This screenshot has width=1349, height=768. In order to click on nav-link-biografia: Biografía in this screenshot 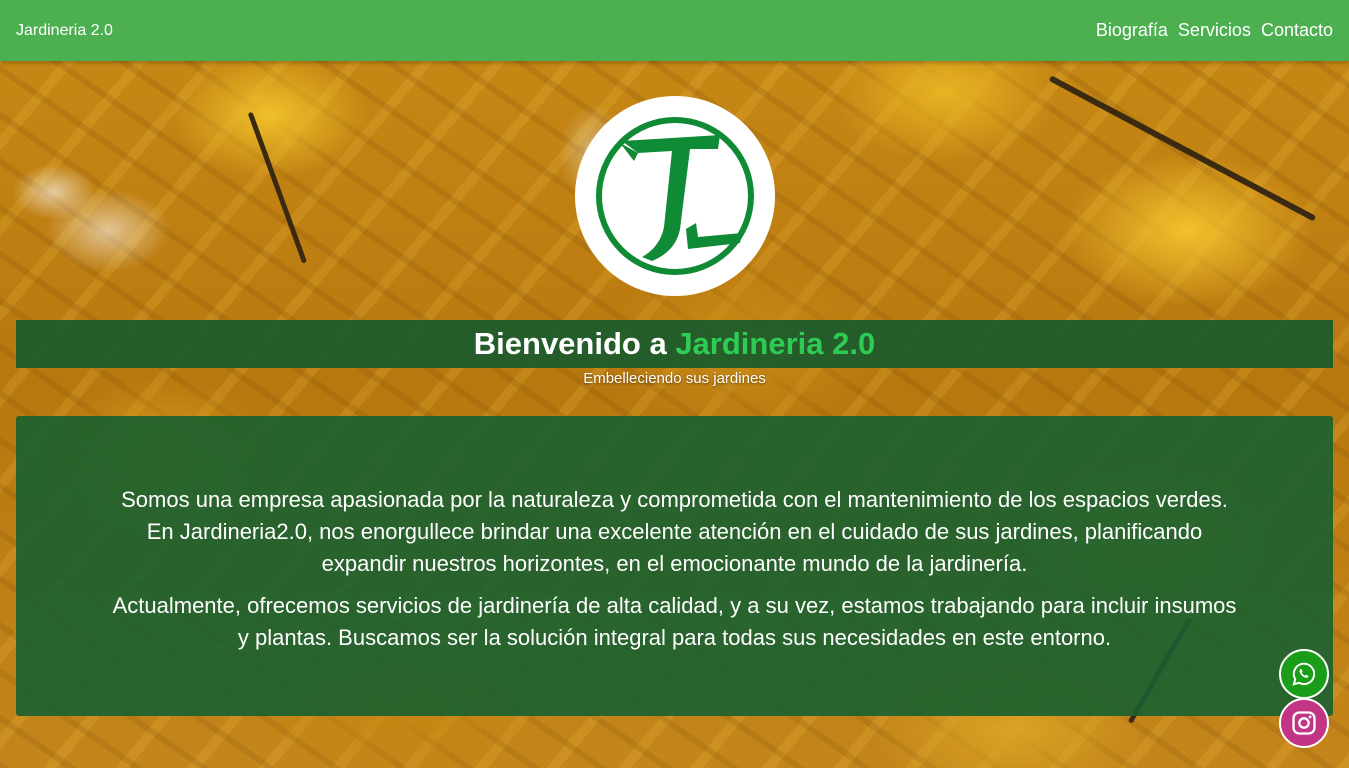, I will do `click(1132, 30)`.